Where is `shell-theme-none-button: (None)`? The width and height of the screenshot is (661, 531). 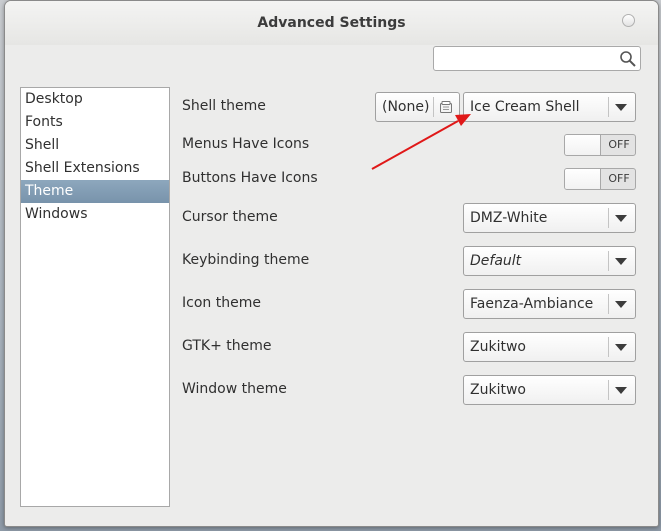
shell-theme-none-button: (None) is located at coordinates (417, 107).